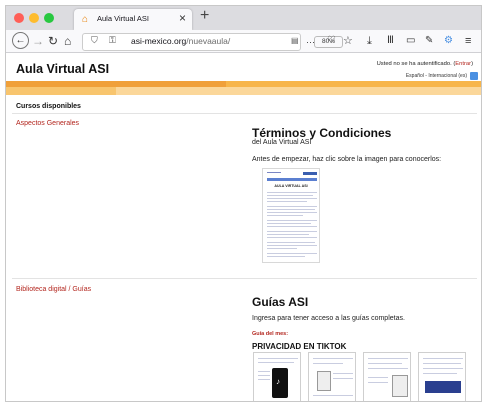 The height and width of the screenshot is (407, 487). Describe the element at coordinates (410, 41) in the screenshot. I see `sidebar-icon: ▭` at that location.